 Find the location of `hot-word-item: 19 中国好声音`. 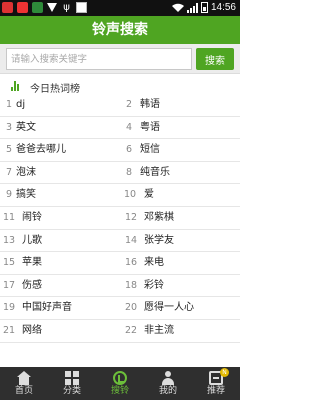

hot-word-item: 19 中国好声音 is located at coordinates (59, 308).